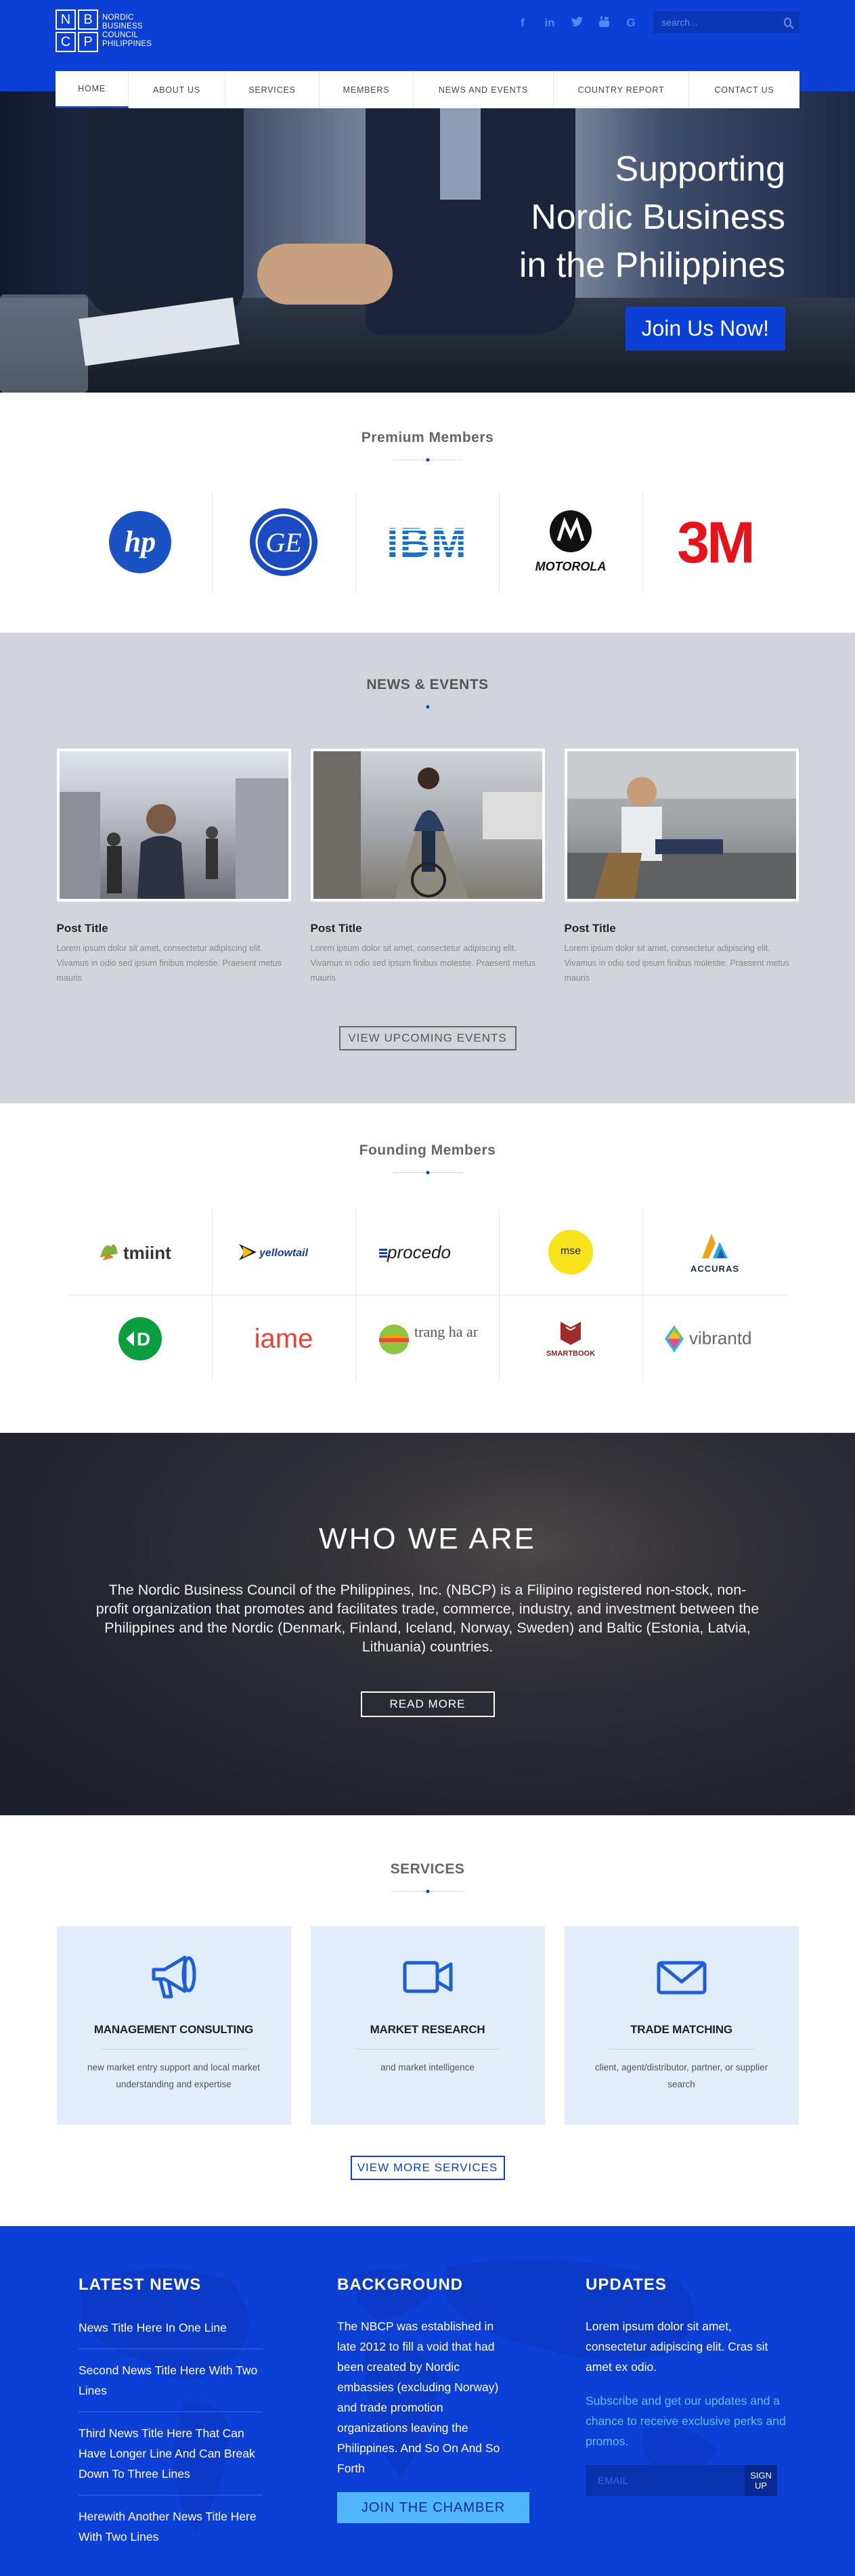 Image resolution: width=855 pixels, height=2576 pixels. Describe the element at coordinates (427, 1869) in the screenshot. I see `section-title: SERVICES` at that location.